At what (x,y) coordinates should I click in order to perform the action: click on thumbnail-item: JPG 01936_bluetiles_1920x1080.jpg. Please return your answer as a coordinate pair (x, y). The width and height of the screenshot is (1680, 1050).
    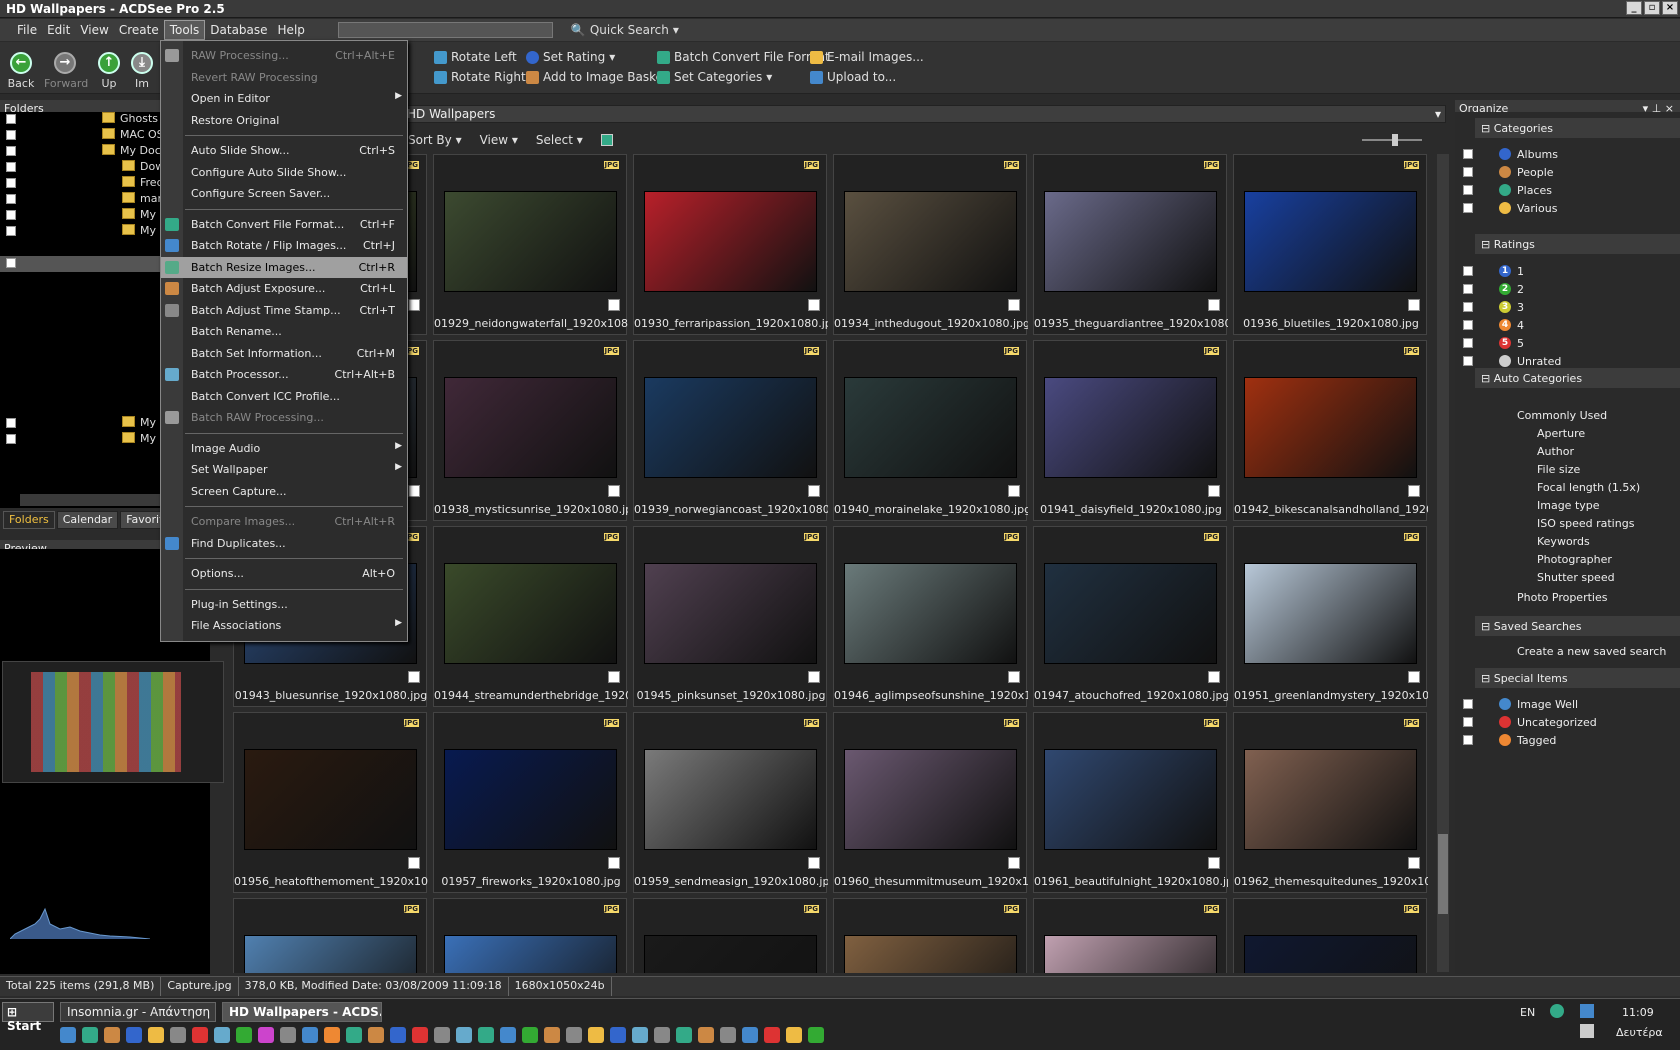
    Looking at the image, I should click on (1330, 244).